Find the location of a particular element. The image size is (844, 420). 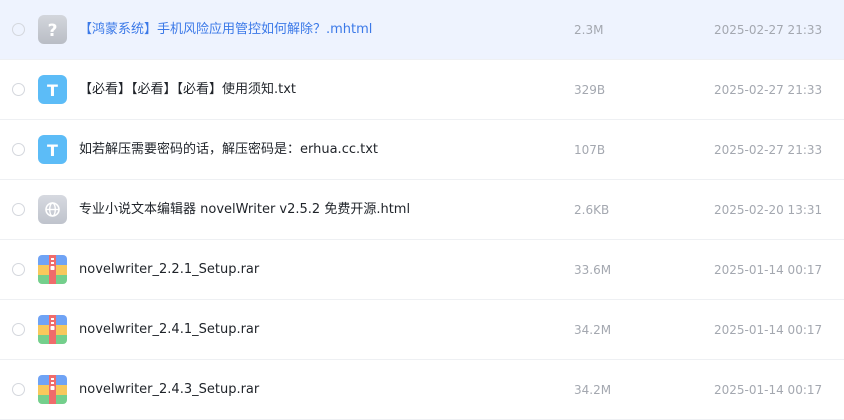

file-size: 2.3M is located at coordinates (589, 30).